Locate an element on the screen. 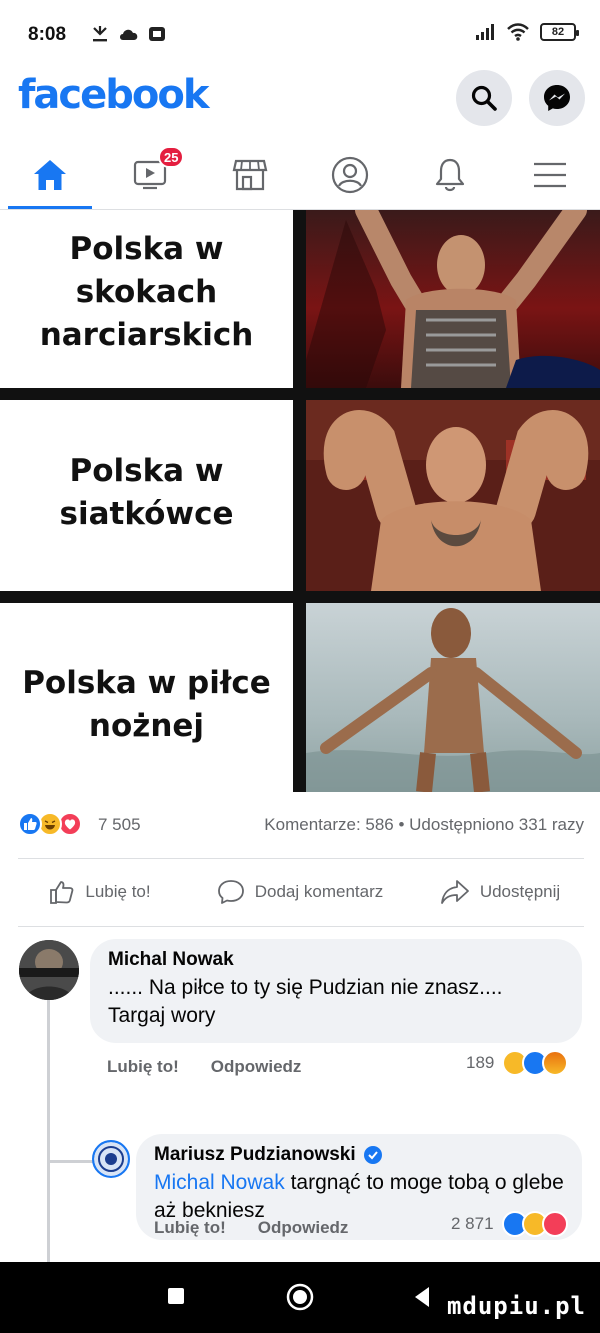  comment-reaction-count: 189 is located at coordinates (480, 1062).